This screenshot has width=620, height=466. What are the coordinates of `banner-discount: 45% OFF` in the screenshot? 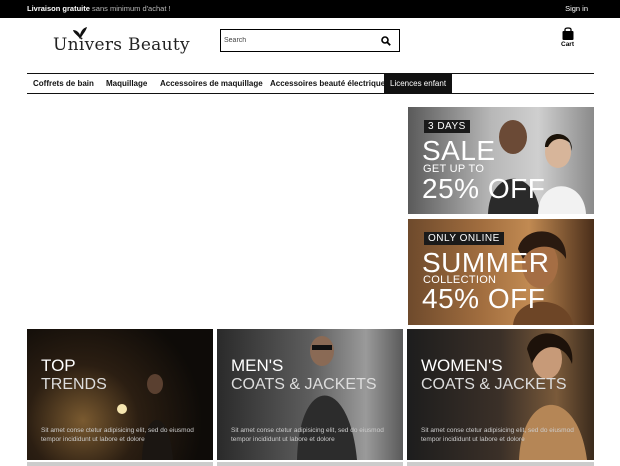 It's located at (484, 298).